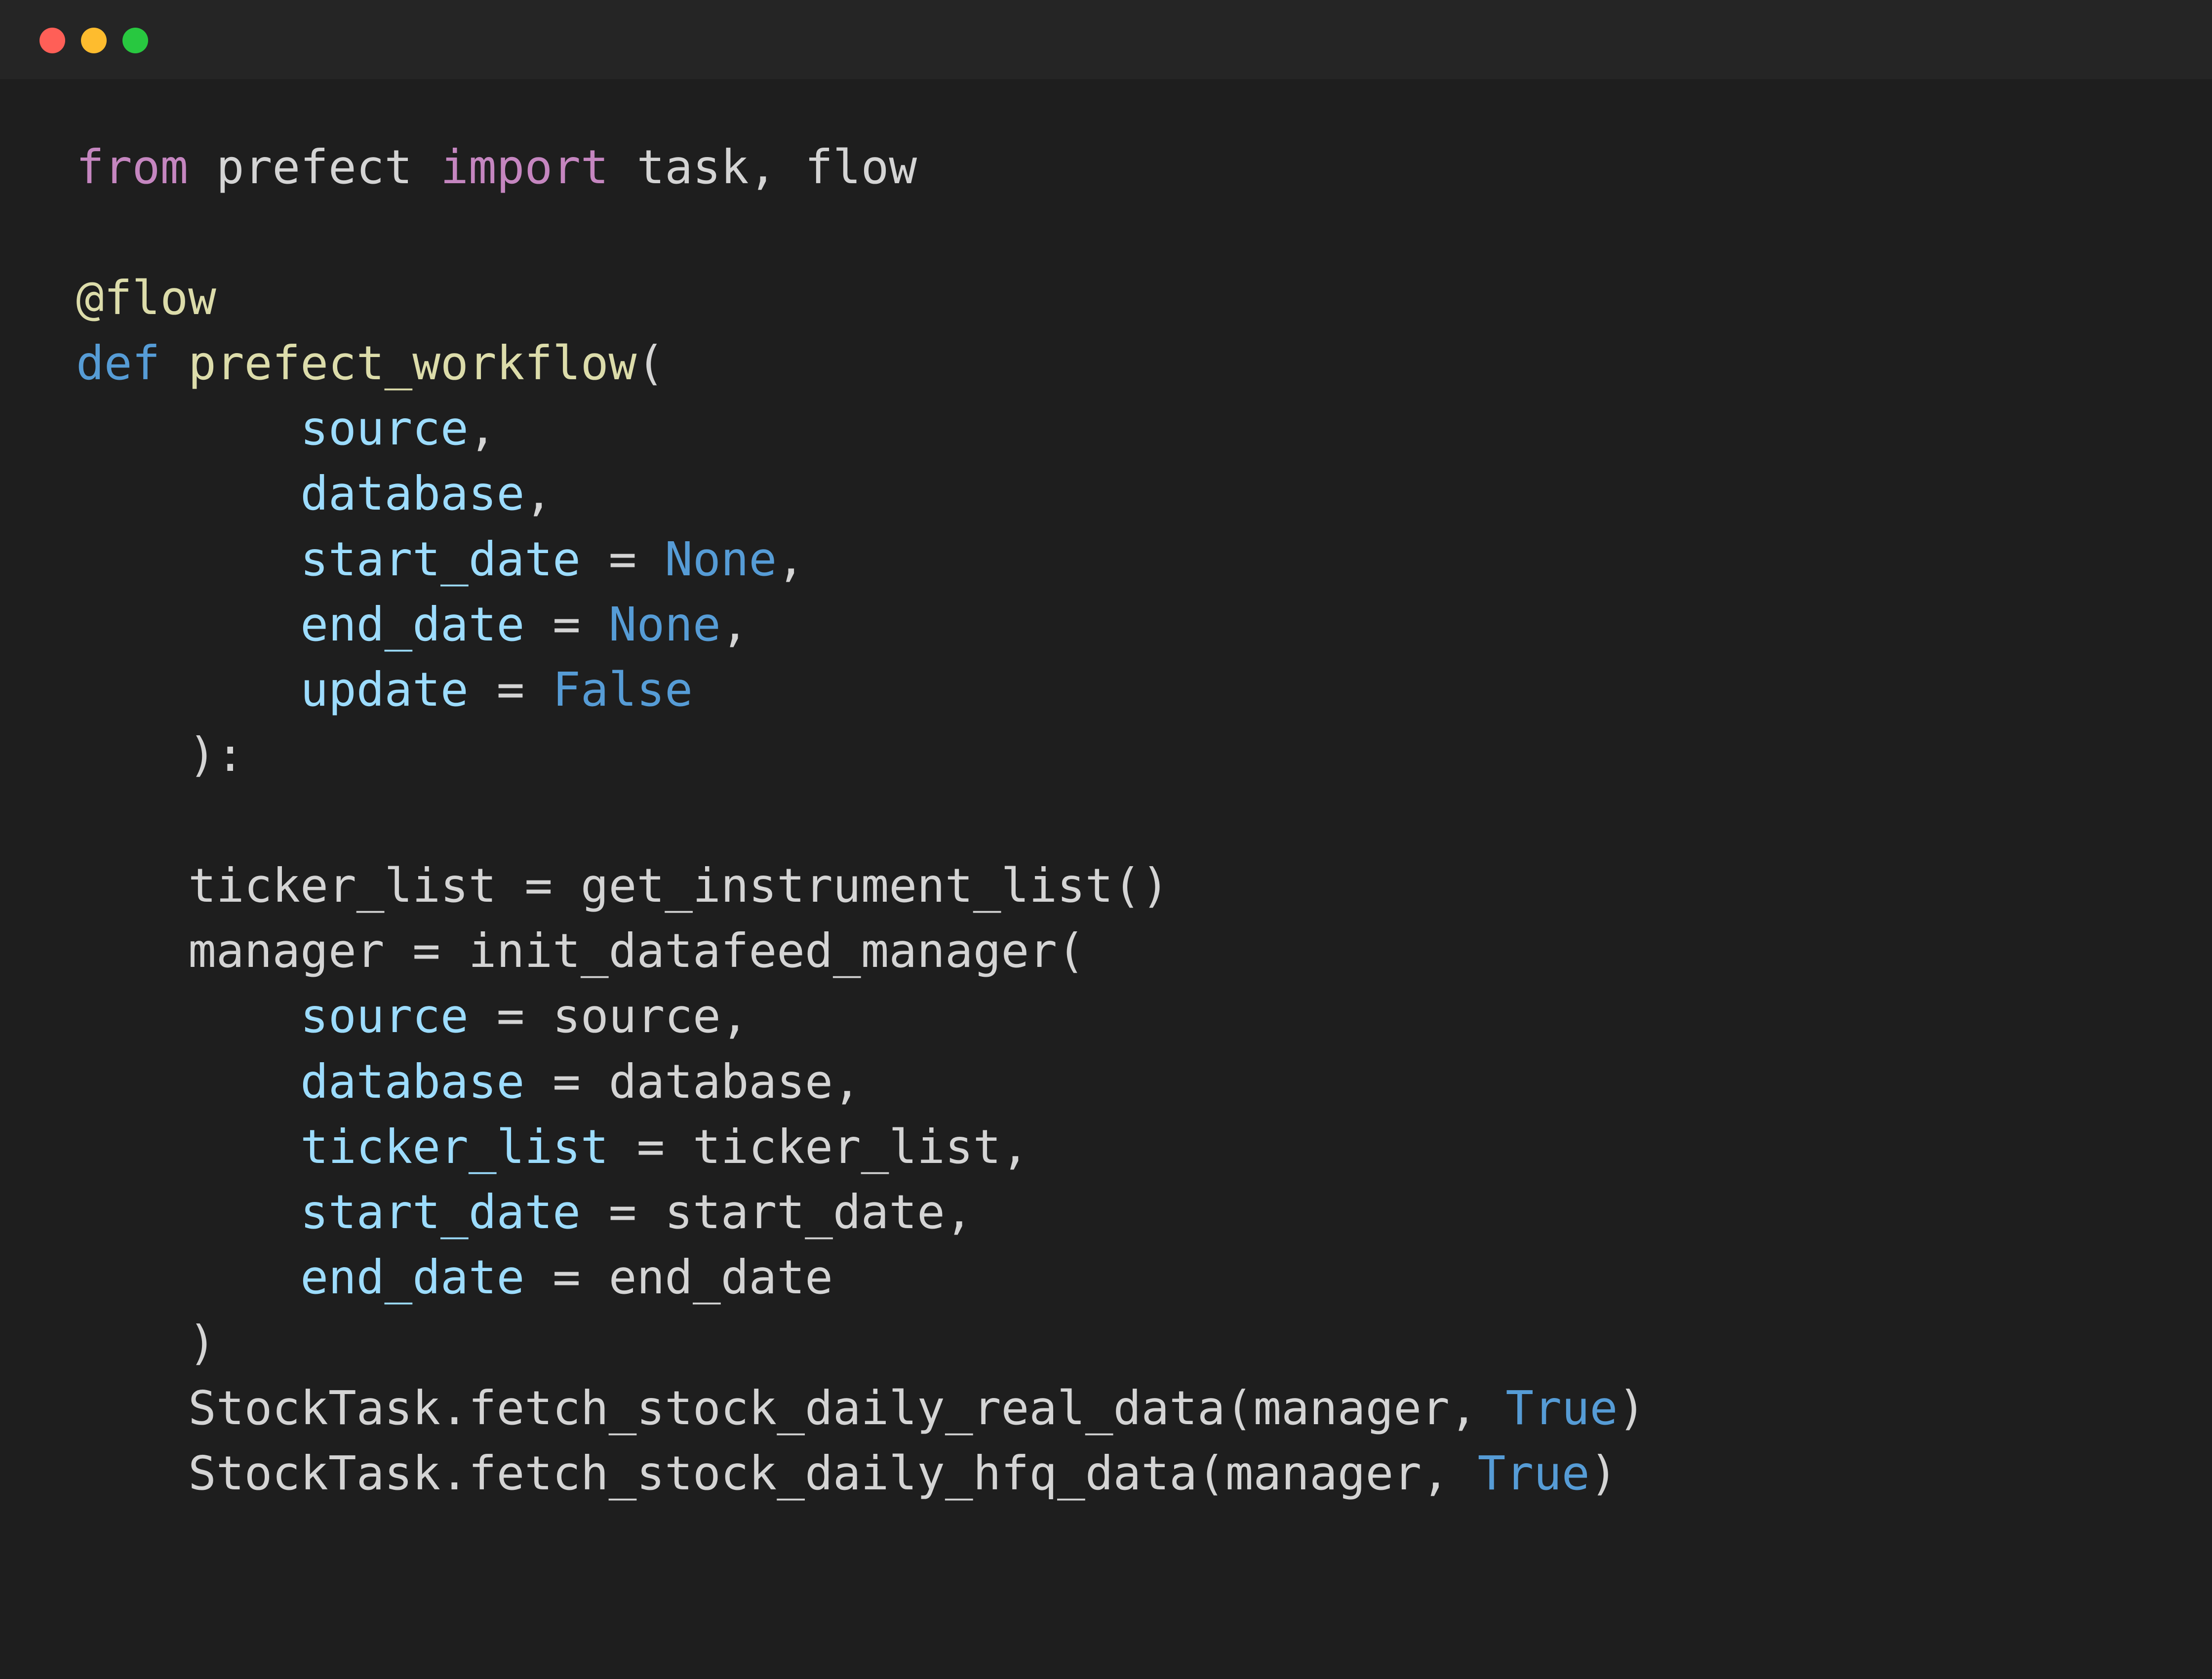 This screenshot has height=1679, width=2212. What do you see at coordinates (861, 1343) in the screenshot?
I see `code-line: )` at bounding box center [861, 1343].